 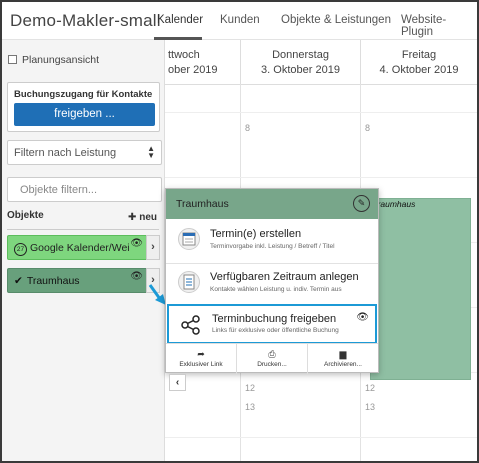 I want to click on menu-title: Verfügbaren Zeitraum anlegen, so click(x=284, y=277).